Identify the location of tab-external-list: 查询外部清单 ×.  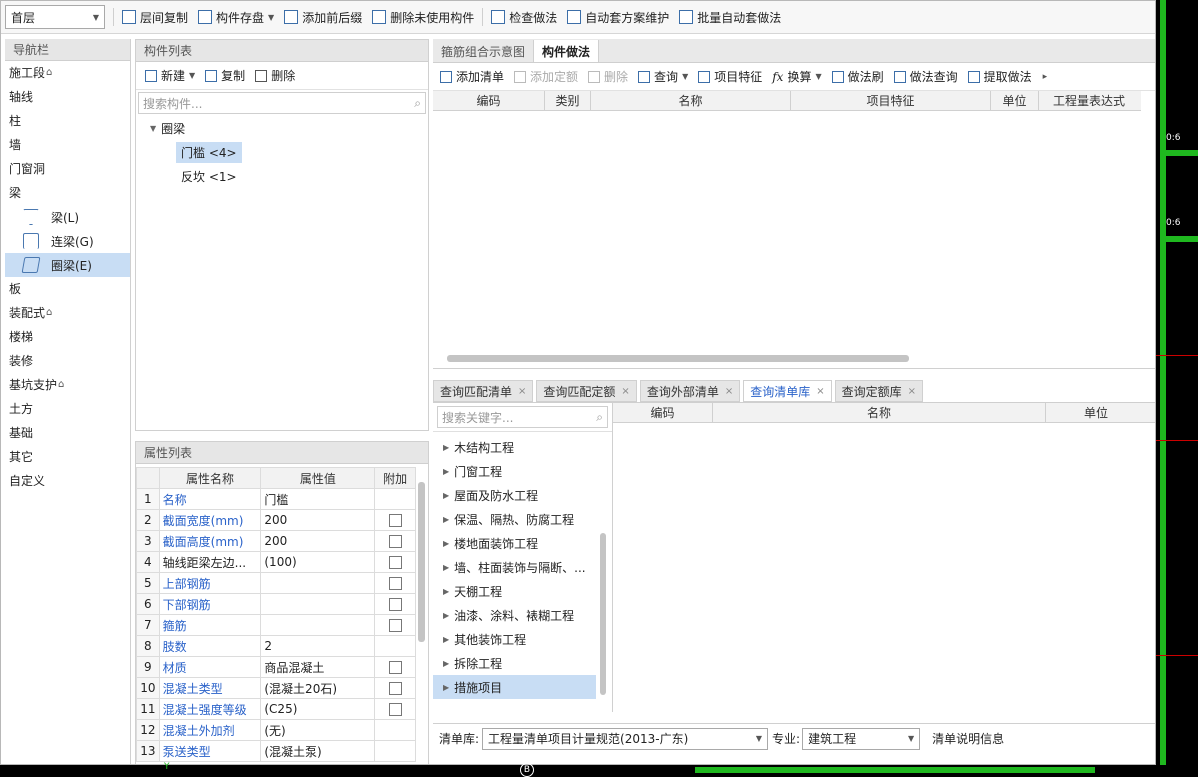
(690, 391).